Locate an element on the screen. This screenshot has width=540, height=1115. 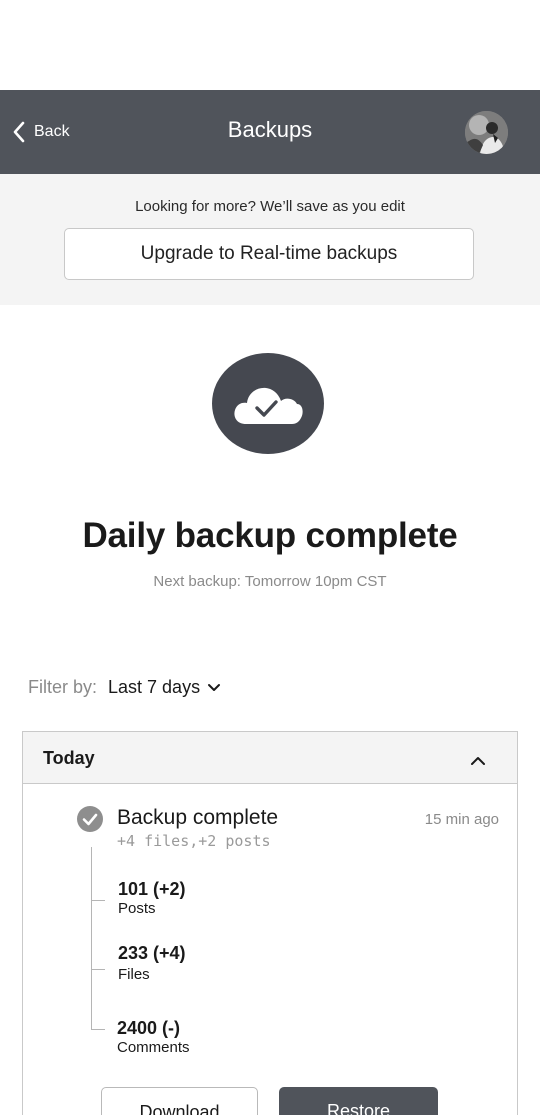
check-circle-icon is located at coordinates (90, 819).